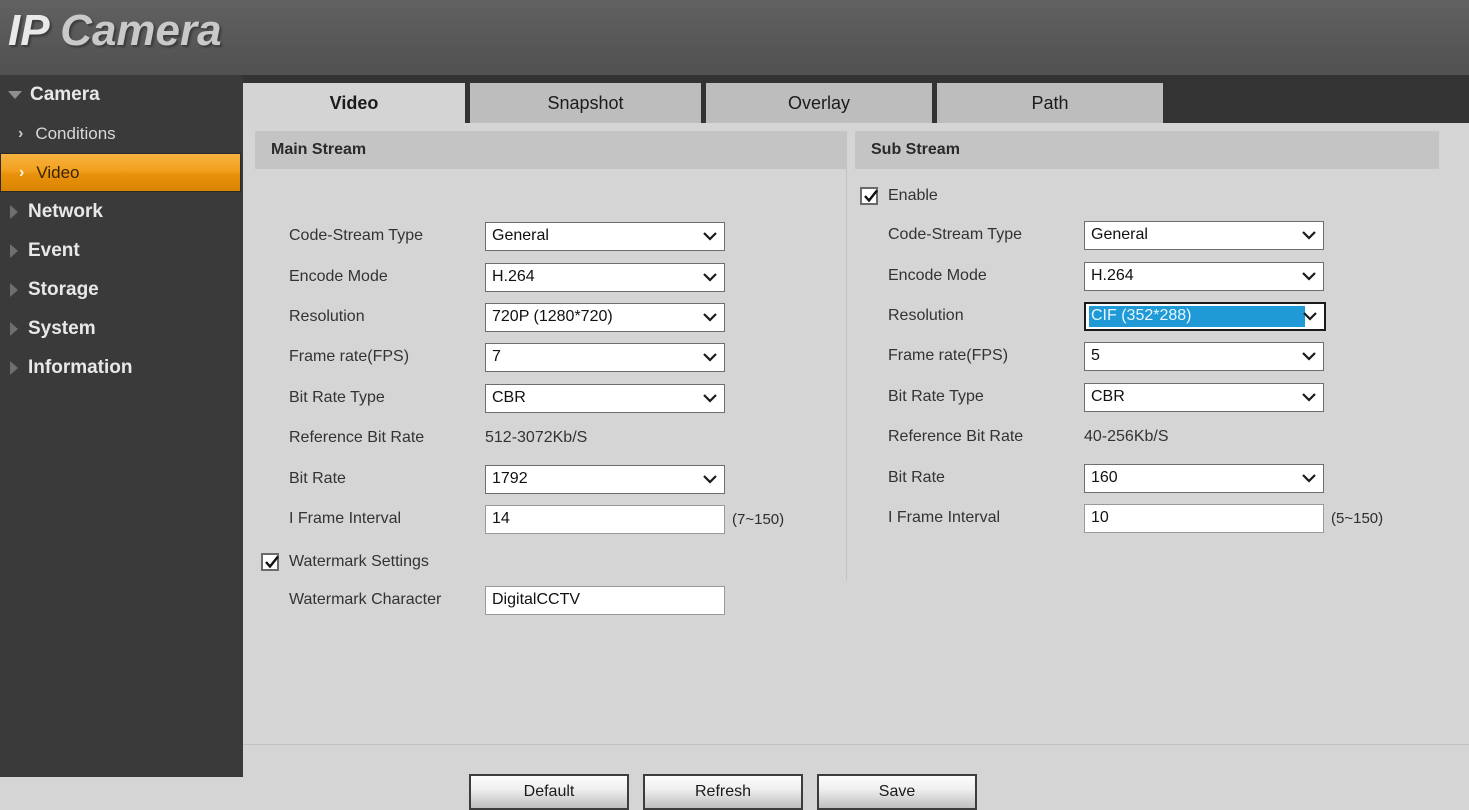  Describe the element at coordinates (605, 398) in the screenshot. I see `main-bit-rate-type-select: CBR` at that location.